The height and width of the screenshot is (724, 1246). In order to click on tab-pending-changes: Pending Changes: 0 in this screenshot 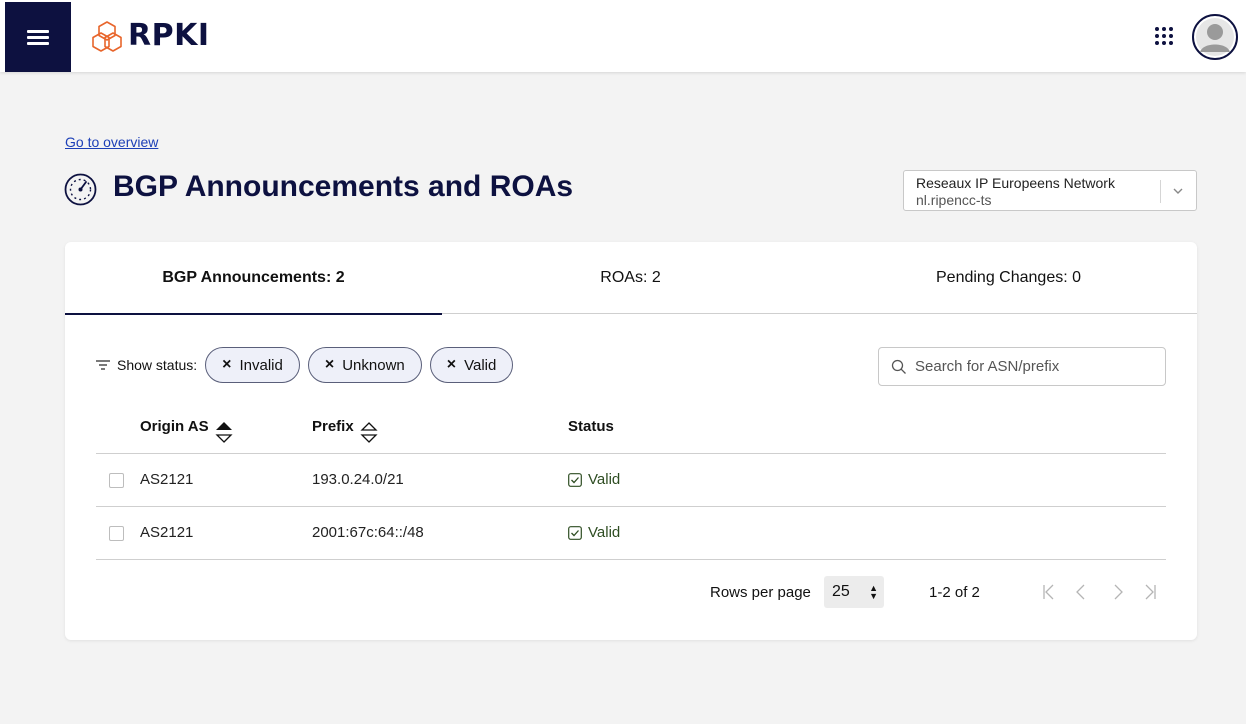, I will do `click(1008, 278)`.